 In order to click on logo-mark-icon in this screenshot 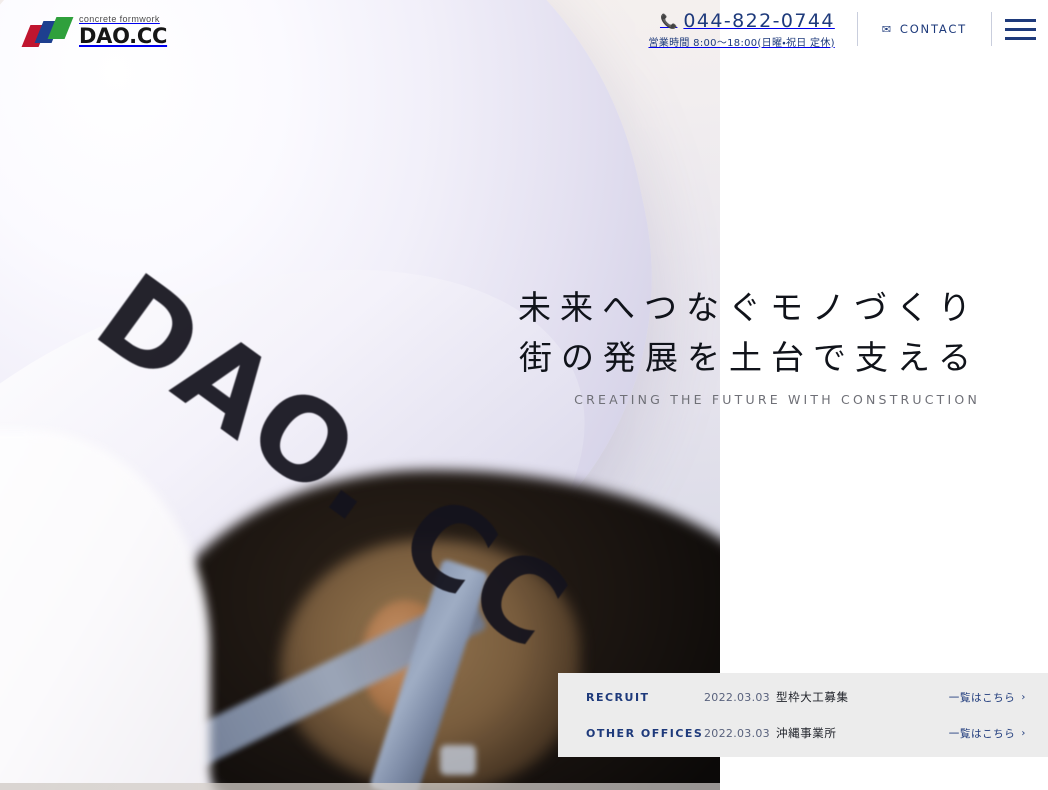, I will do `click(47, 32)`.